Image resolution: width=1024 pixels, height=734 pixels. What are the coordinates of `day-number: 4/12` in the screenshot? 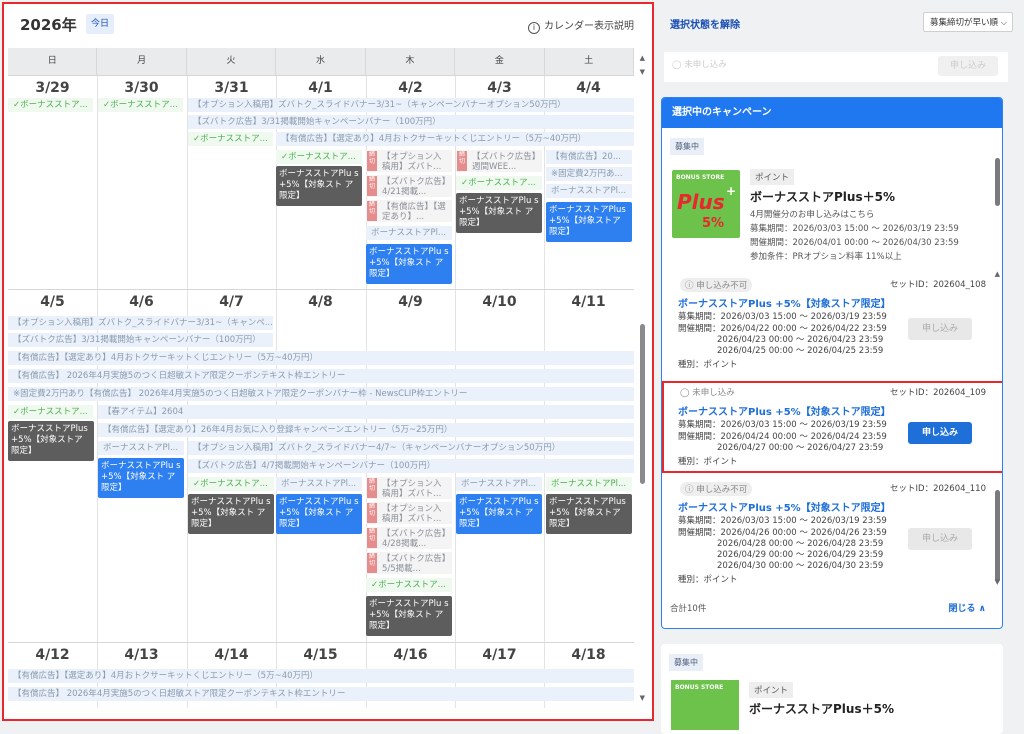 It's located at (52, 655).